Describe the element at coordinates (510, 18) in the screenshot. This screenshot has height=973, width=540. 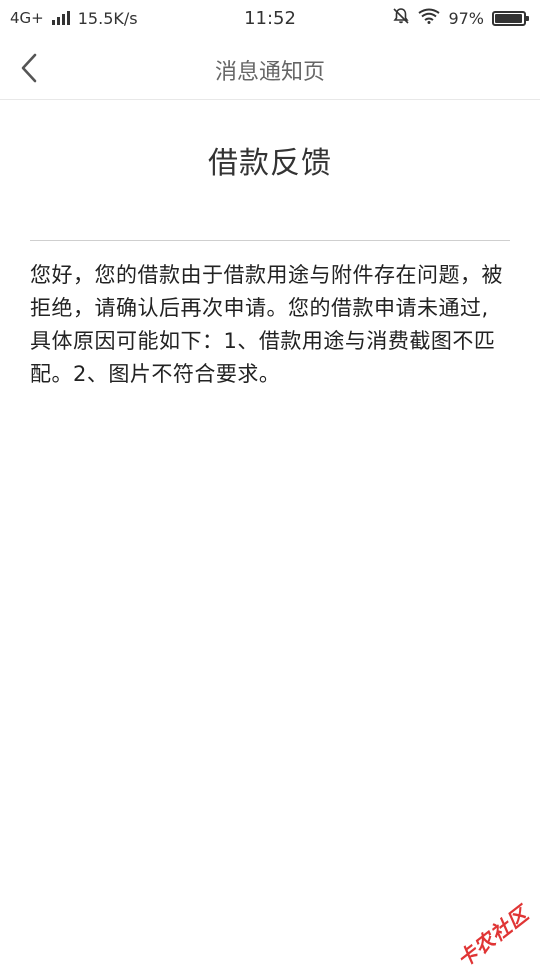
I see `battery-icon` at that location.